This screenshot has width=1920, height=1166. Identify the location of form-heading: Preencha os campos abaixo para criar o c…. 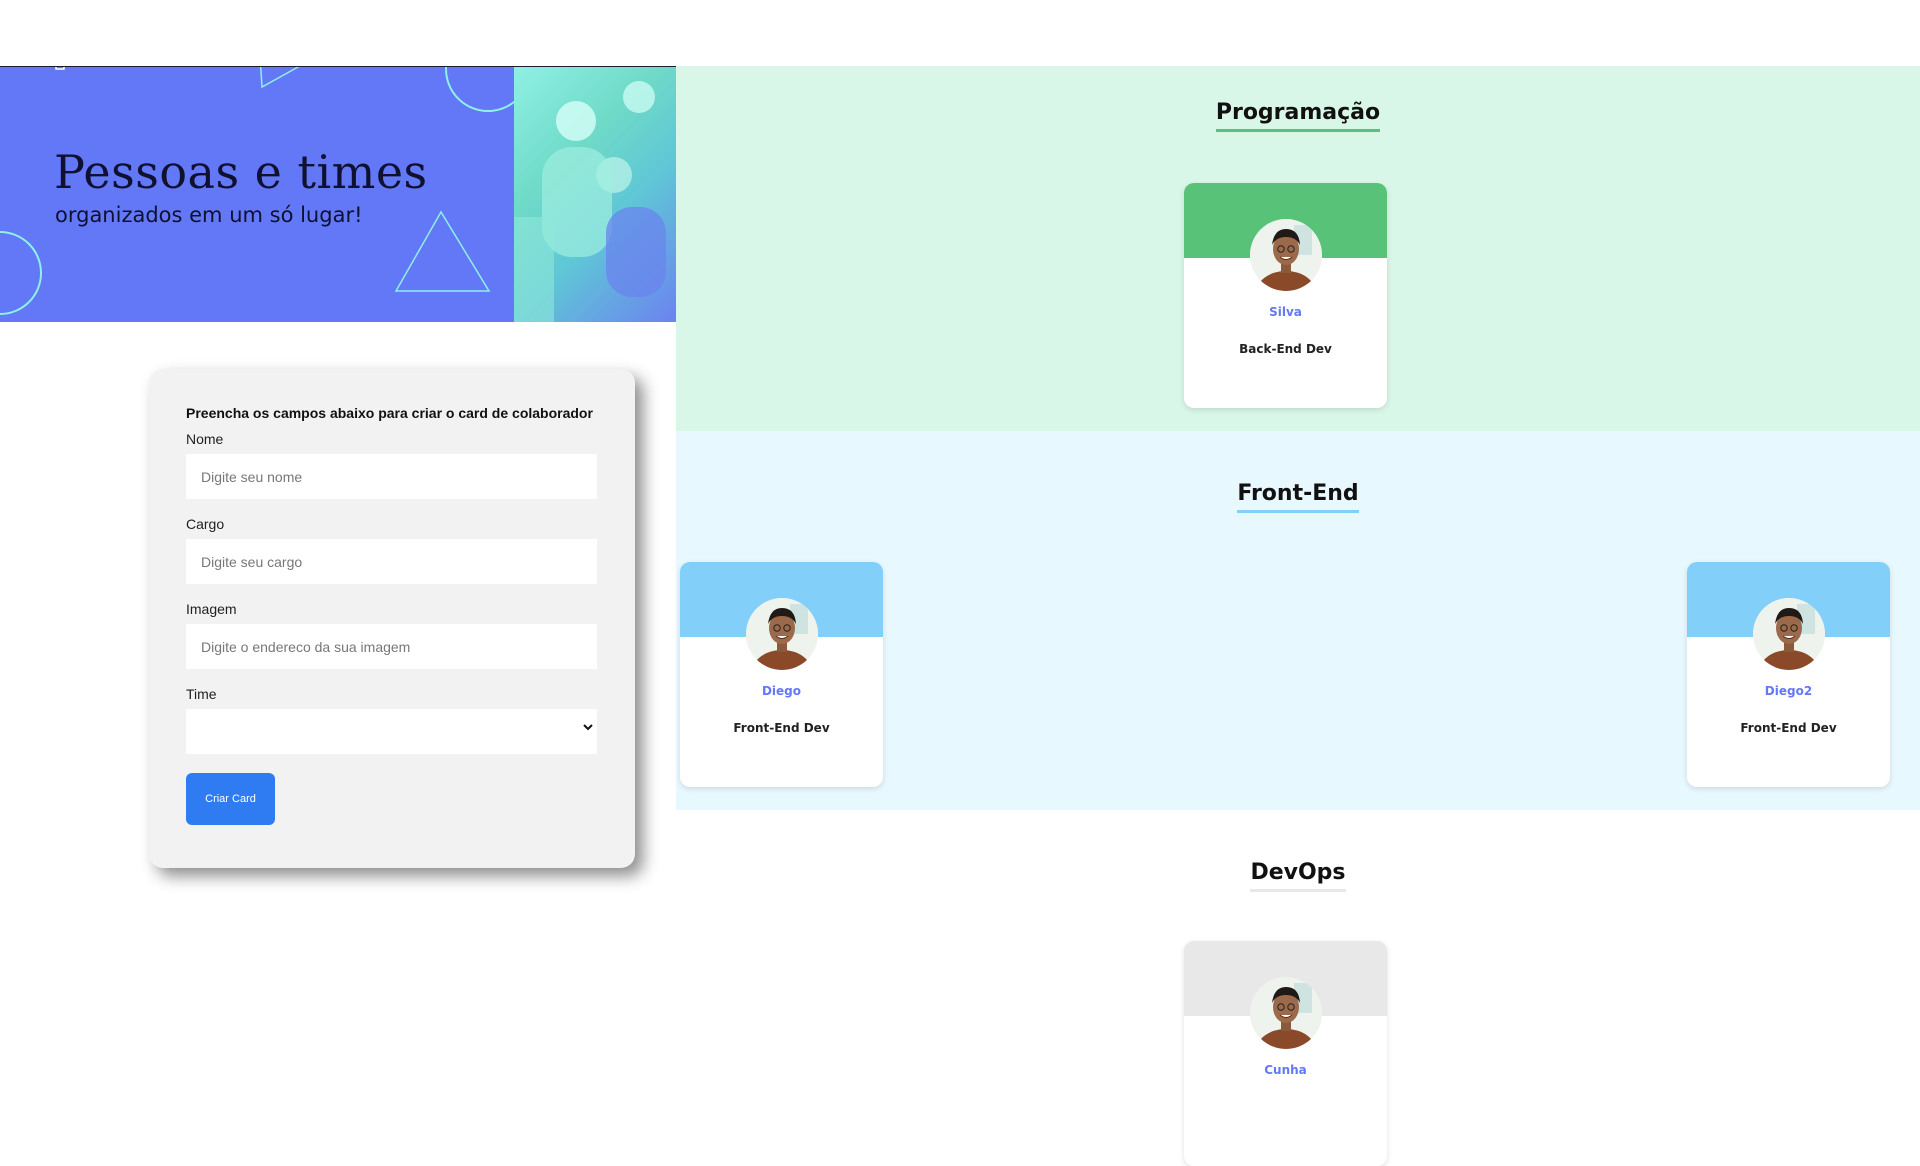
(389, 413).